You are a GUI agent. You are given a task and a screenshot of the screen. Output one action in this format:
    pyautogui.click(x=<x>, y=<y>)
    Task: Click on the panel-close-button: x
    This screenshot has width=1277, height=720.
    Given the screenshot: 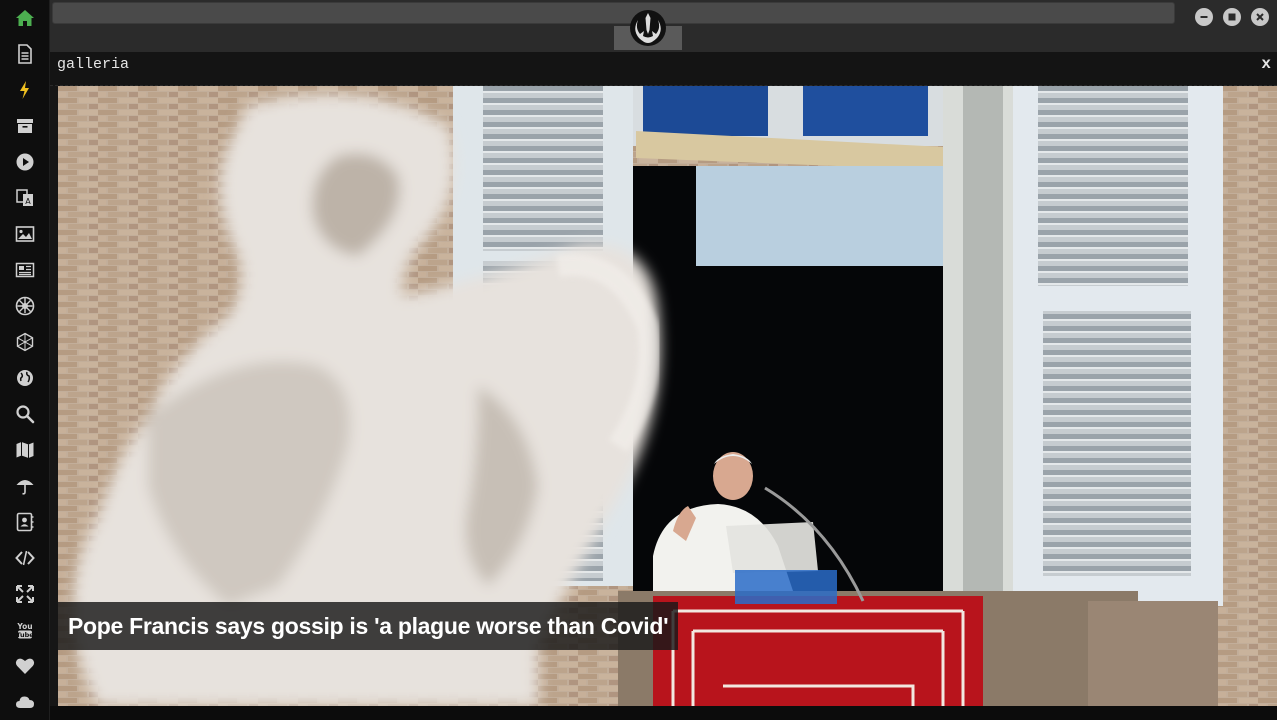 What is the action you would take?
    pyautogui.click(x=1266, y=64)
    